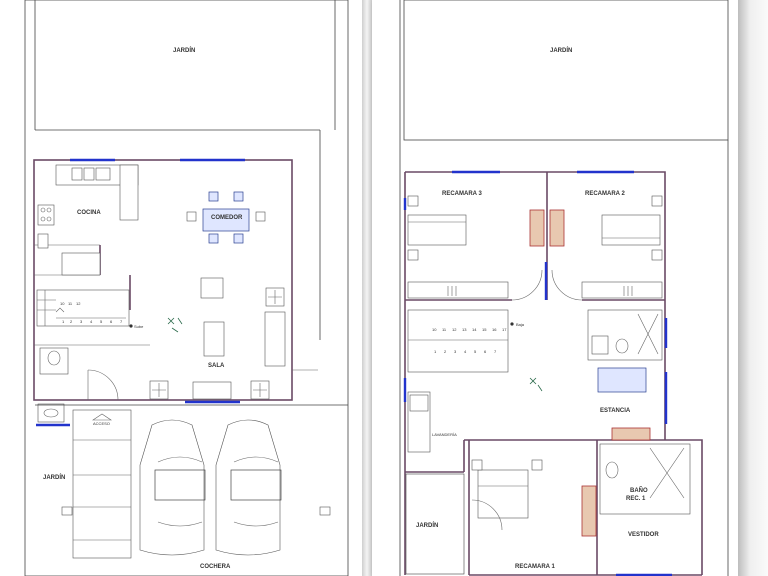 The height and width of the screenshot is (576, 768). I want to click on stairs-upper, so click(458, 341).